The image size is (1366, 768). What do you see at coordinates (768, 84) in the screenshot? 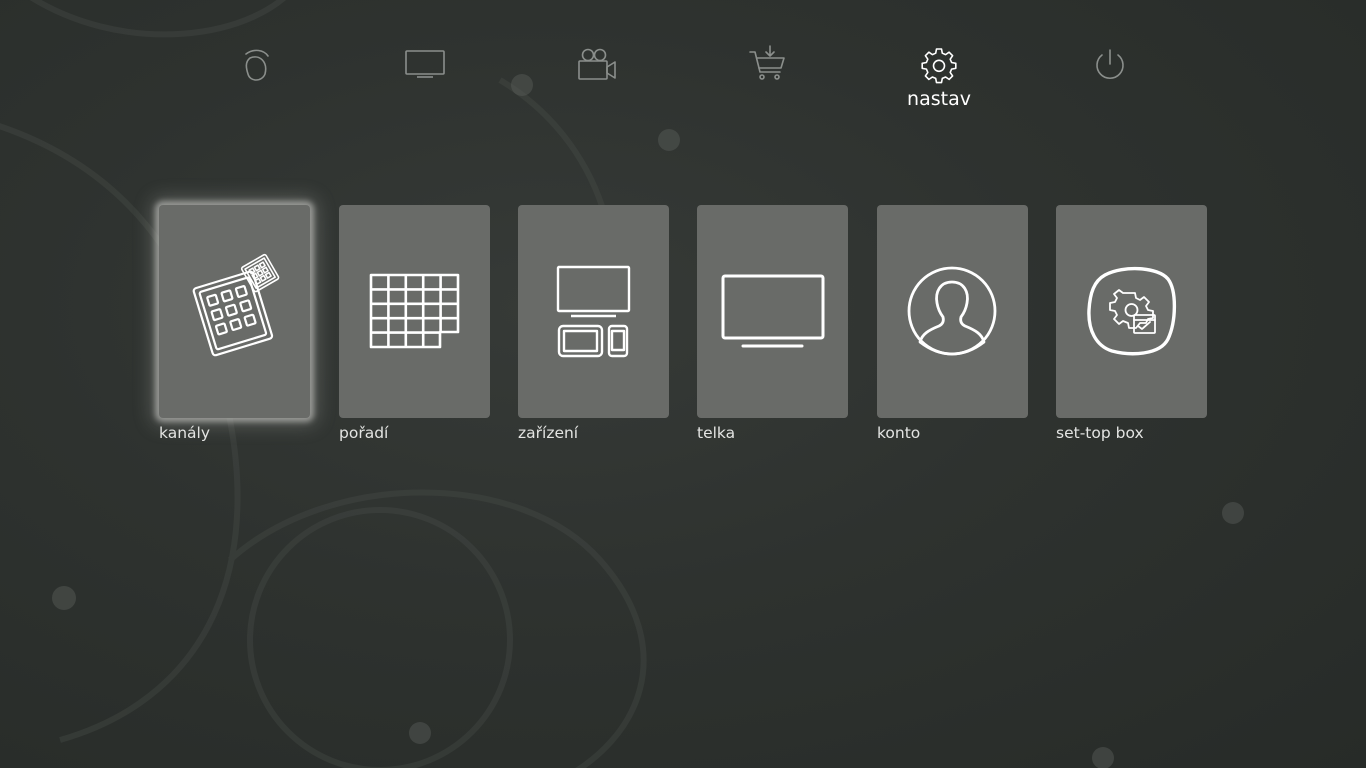
I see `nav-store` at bounding box center [768, 84].